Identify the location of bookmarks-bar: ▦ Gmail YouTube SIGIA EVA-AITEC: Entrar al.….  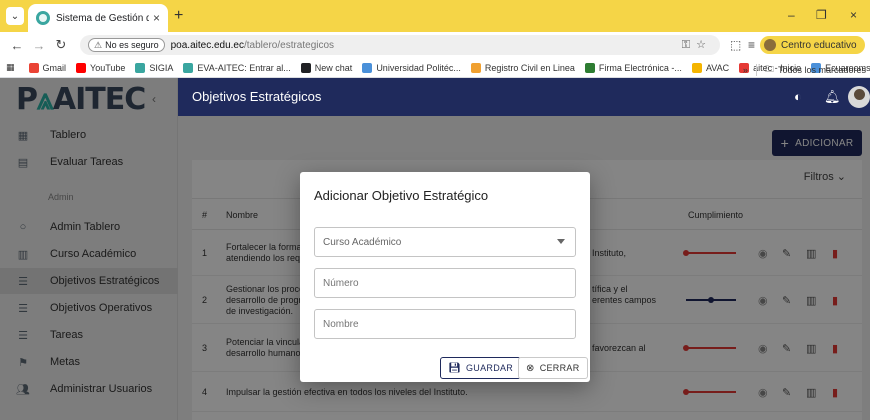
(435, 68).